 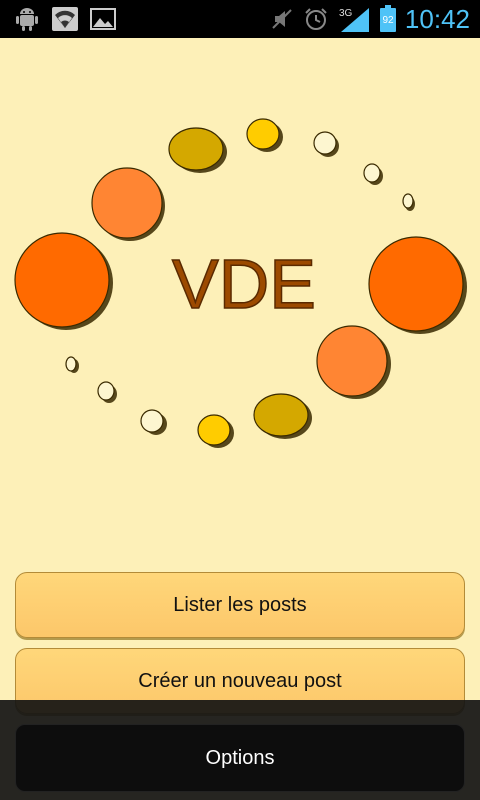 I want to click on logo-bubble-large-right, so click(x=416, y=284).